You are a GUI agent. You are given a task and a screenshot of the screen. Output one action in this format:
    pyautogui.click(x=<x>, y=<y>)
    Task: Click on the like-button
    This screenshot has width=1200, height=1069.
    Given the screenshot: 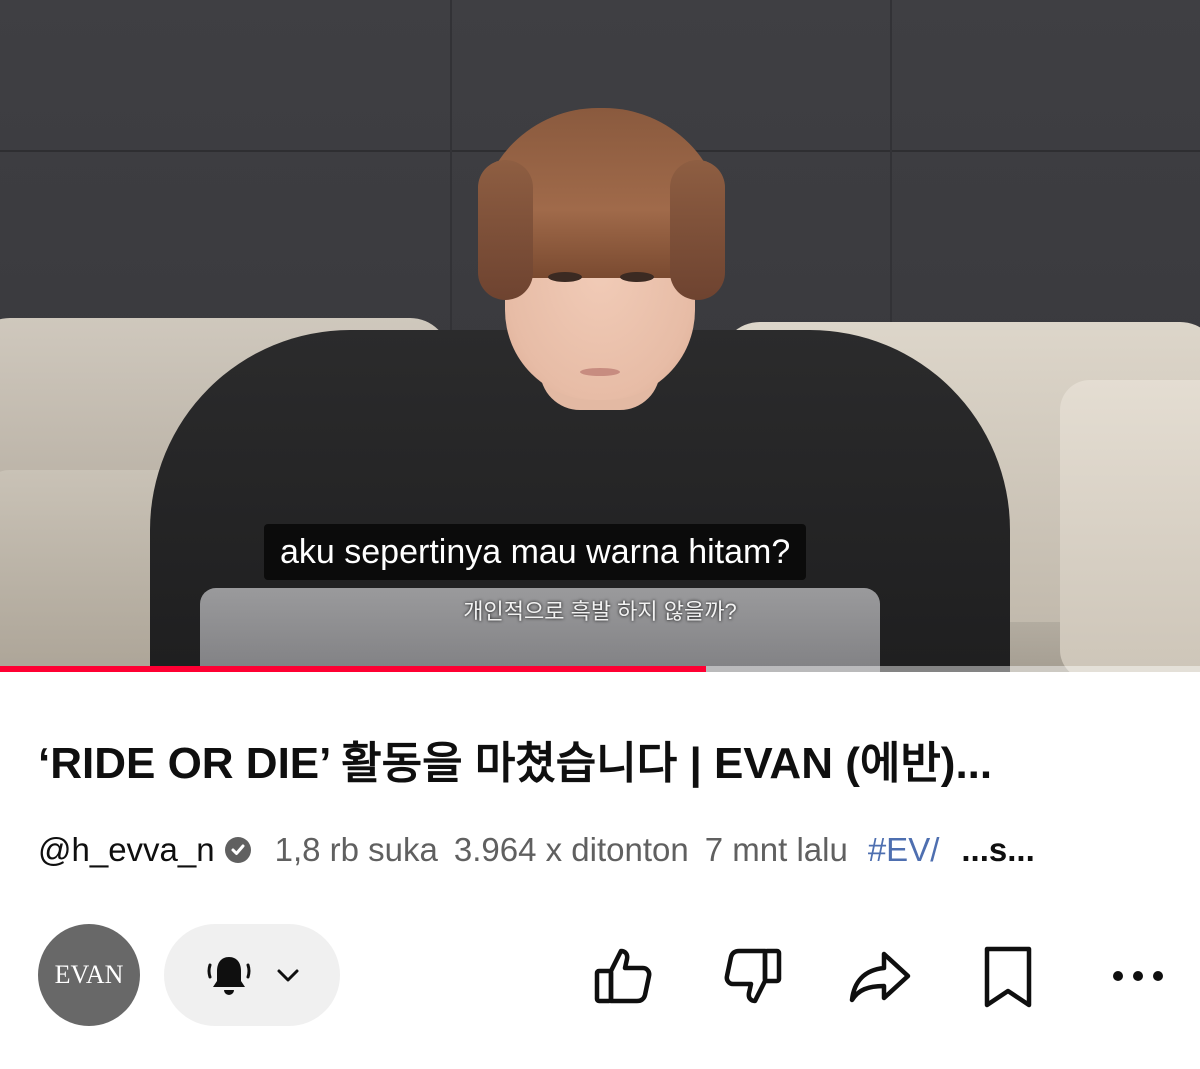 What is the action you would take?
    pyautogui.click(x=624, y=976)
    